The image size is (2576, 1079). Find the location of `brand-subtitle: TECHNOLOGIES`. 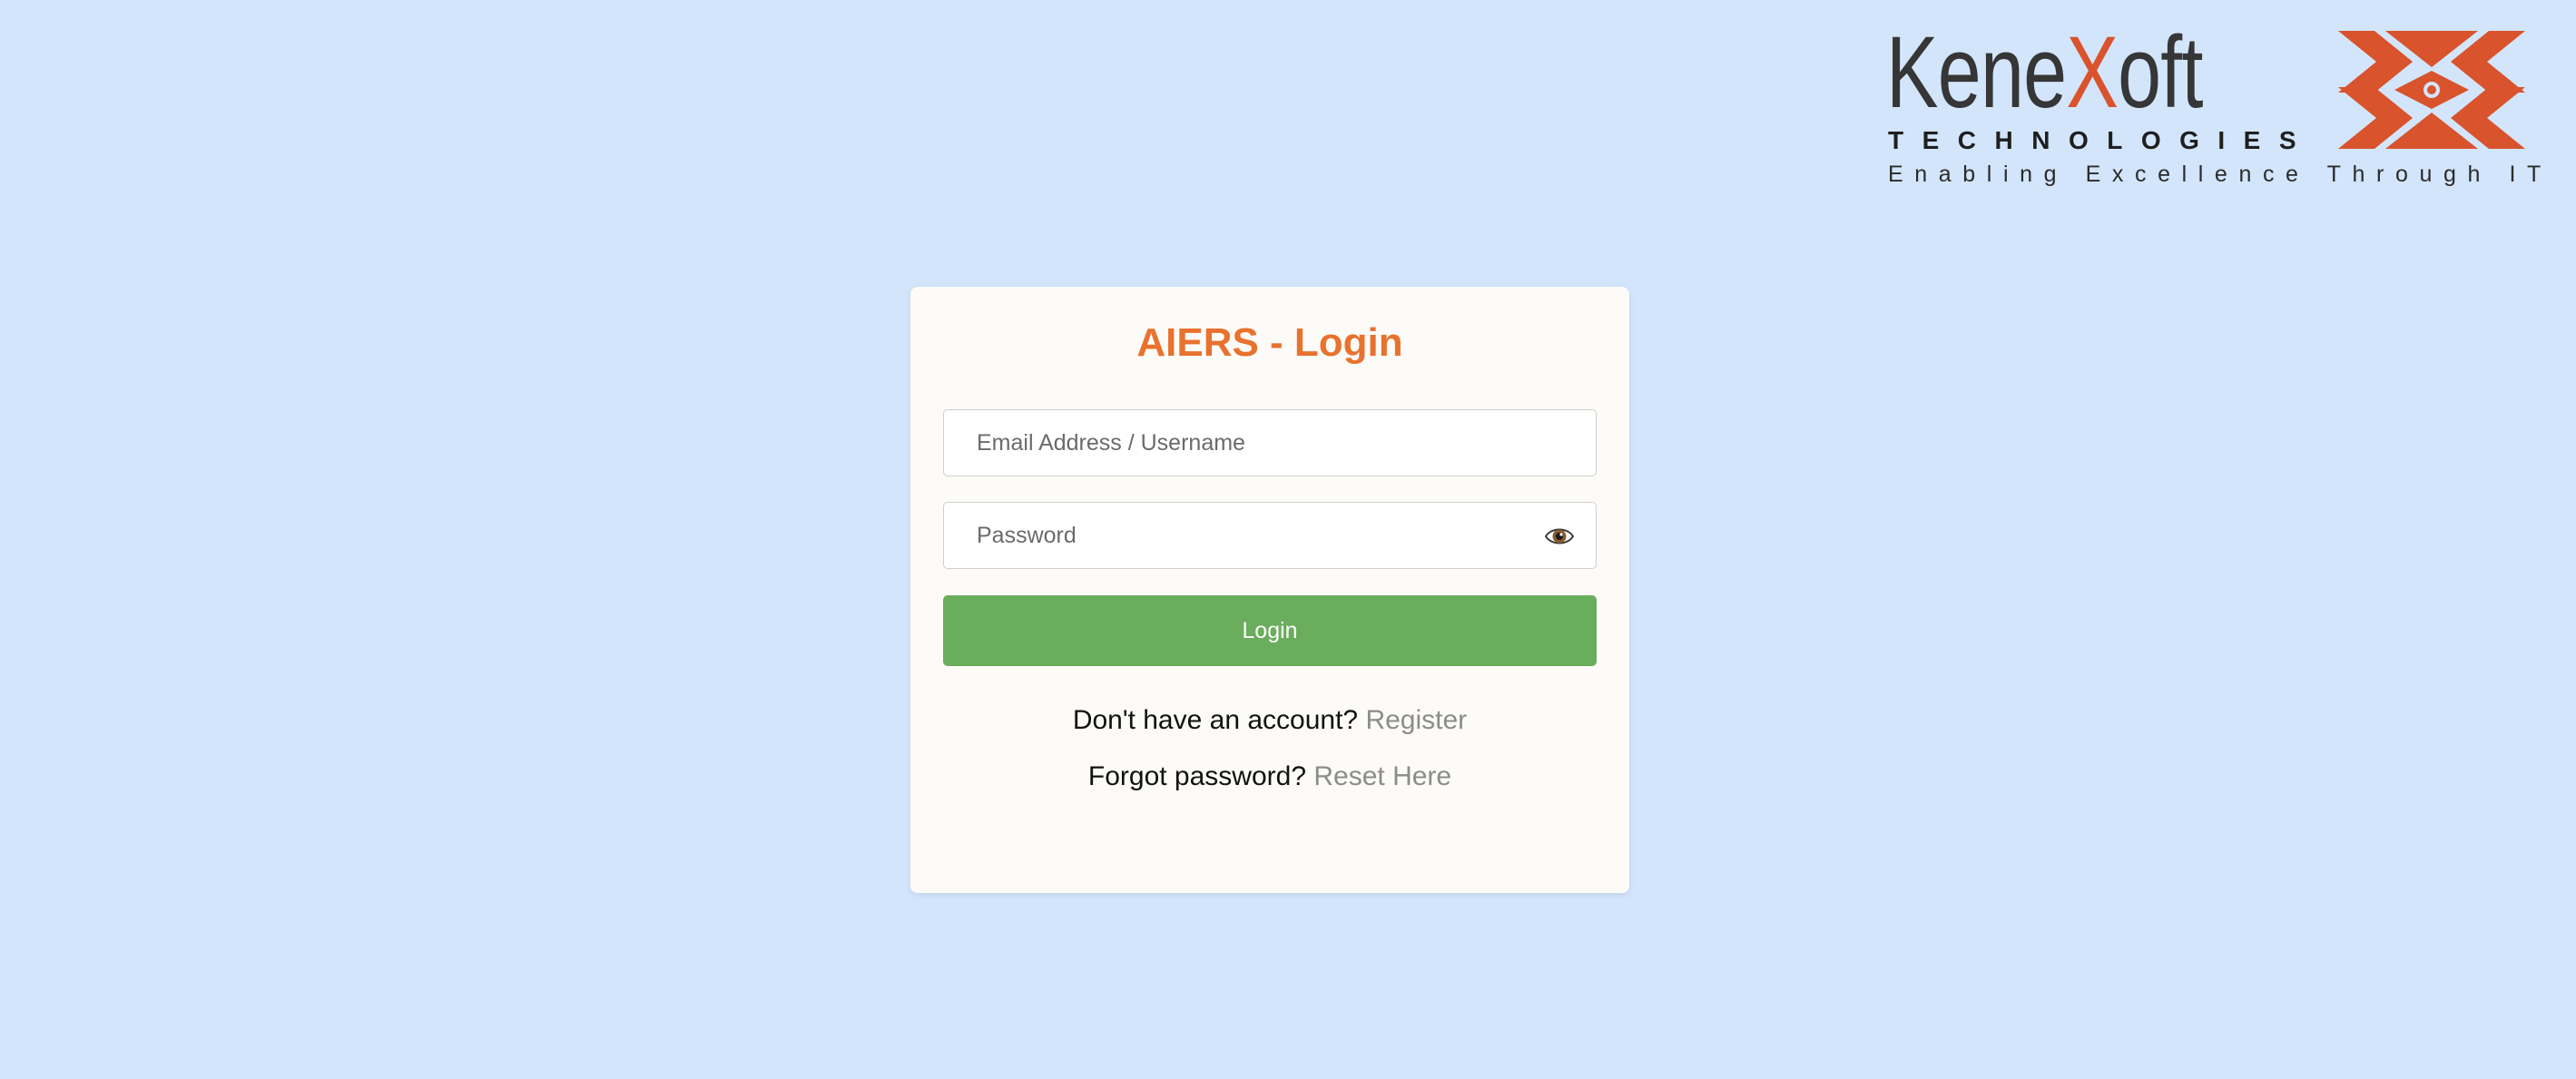

brand-subtitle: TECHNOLOGIES is located at coordinates (2101, 140).